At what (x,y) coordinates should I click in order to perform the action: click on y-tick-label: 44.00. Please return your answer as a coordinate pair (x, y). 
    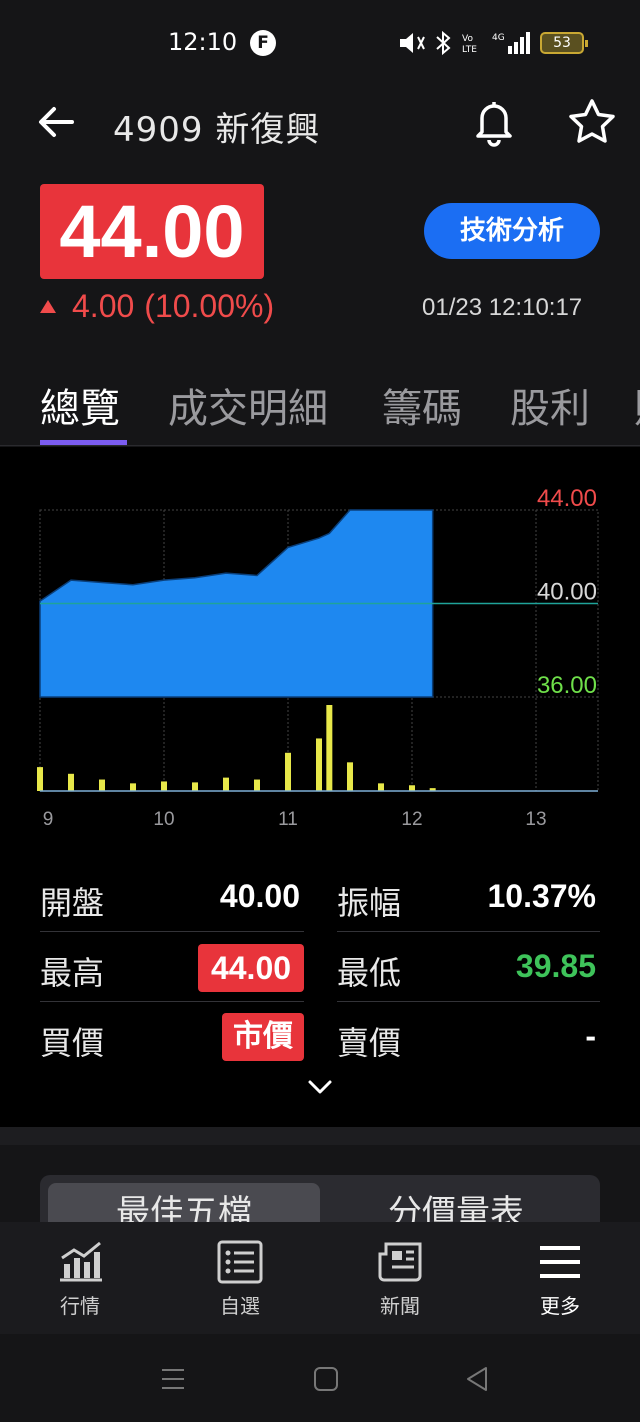
    Looking at the image, I should click on (567, 498).